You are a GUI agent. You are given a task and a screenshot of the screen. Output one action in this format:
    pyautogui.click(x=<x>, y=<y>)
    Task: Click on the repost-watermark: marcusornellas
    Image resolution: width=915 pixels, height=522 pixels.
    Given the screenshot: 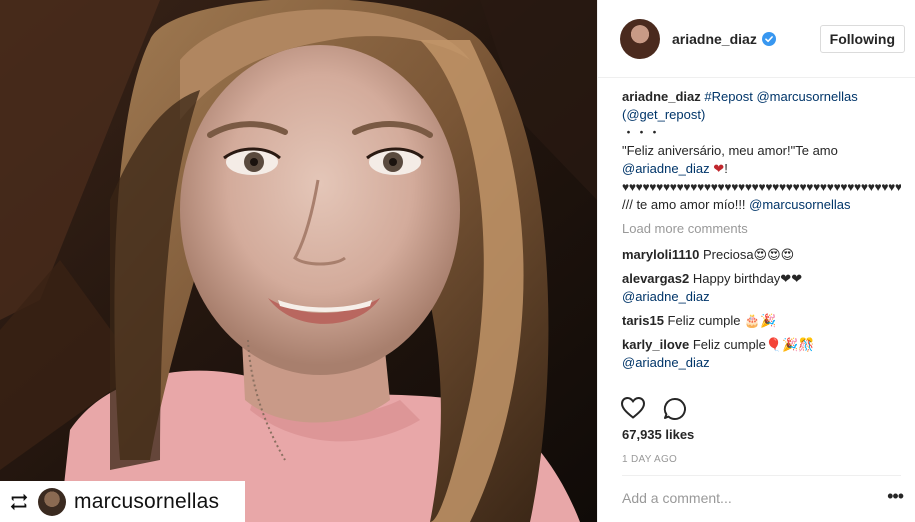 What is the action you would take?
    pyautogui.click(x=122, y=501)
    